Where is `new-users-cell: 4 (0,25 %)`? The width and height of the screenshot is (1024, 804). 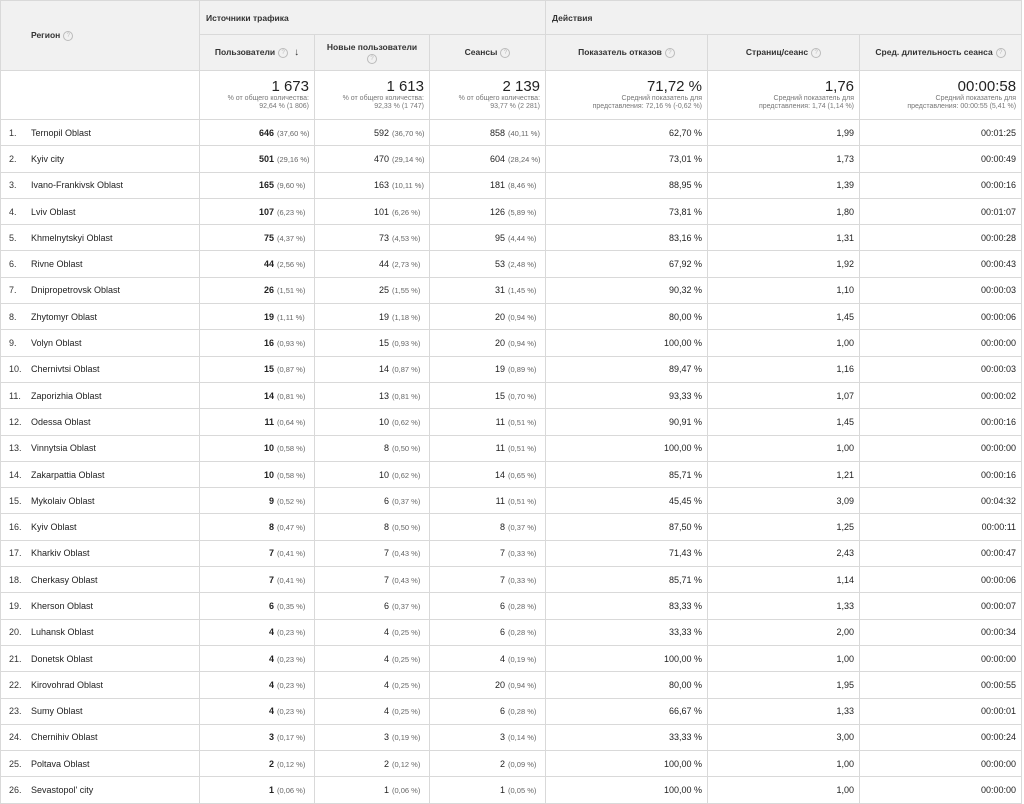 new-users-cell: 4 (0,25 %) is located at coordinates (372, 632).